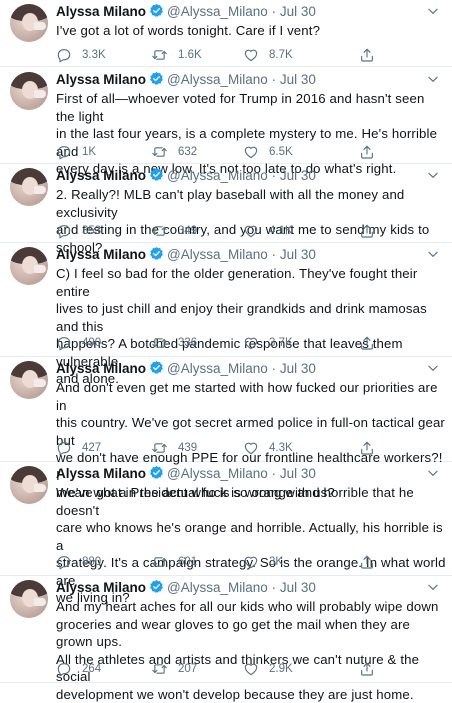 The width and height of the screenshot is (452, 703). Describe the element at coordinates (176, 55) in the screenshot. I see `retweet-button: 1.6K` at that location.